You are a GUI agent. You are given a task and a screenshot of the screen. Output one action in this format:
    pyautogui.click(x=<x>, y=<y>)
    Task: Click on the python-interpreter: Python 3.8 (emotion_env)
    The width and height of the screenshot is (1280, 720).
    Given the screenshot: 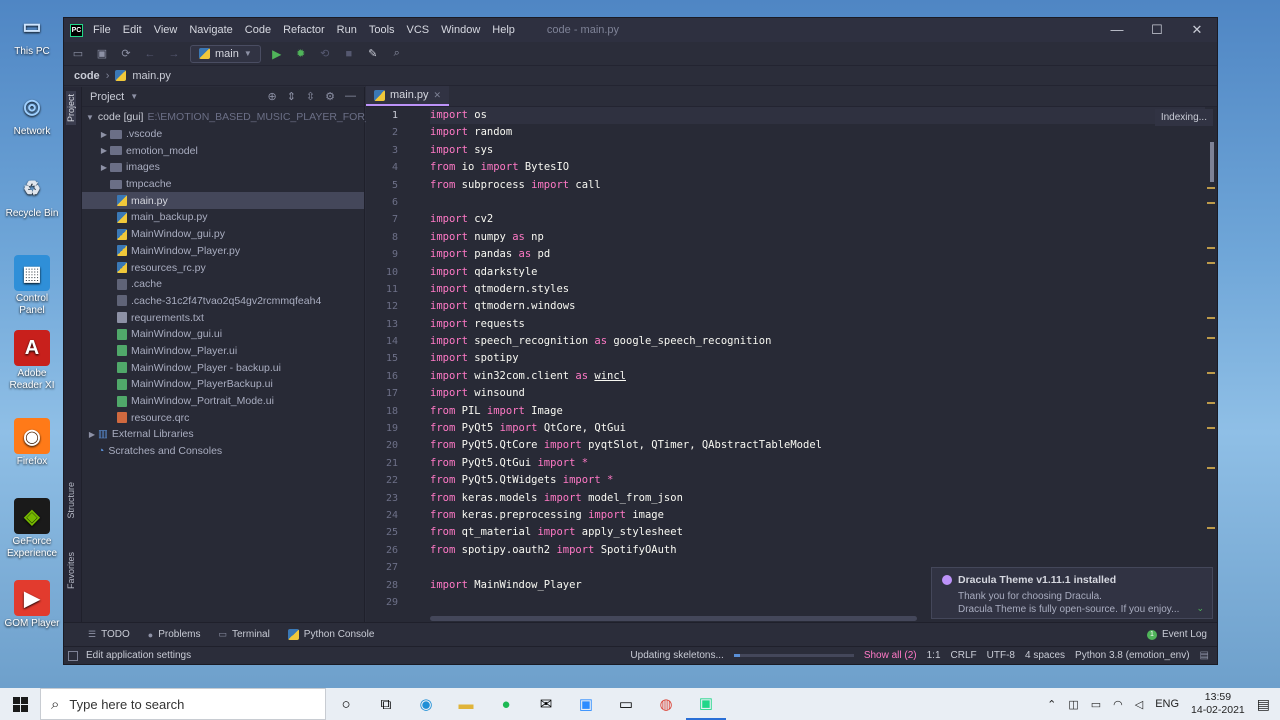 What is the action you would take?
    pyautogui.click(x=1132, y=655)
    